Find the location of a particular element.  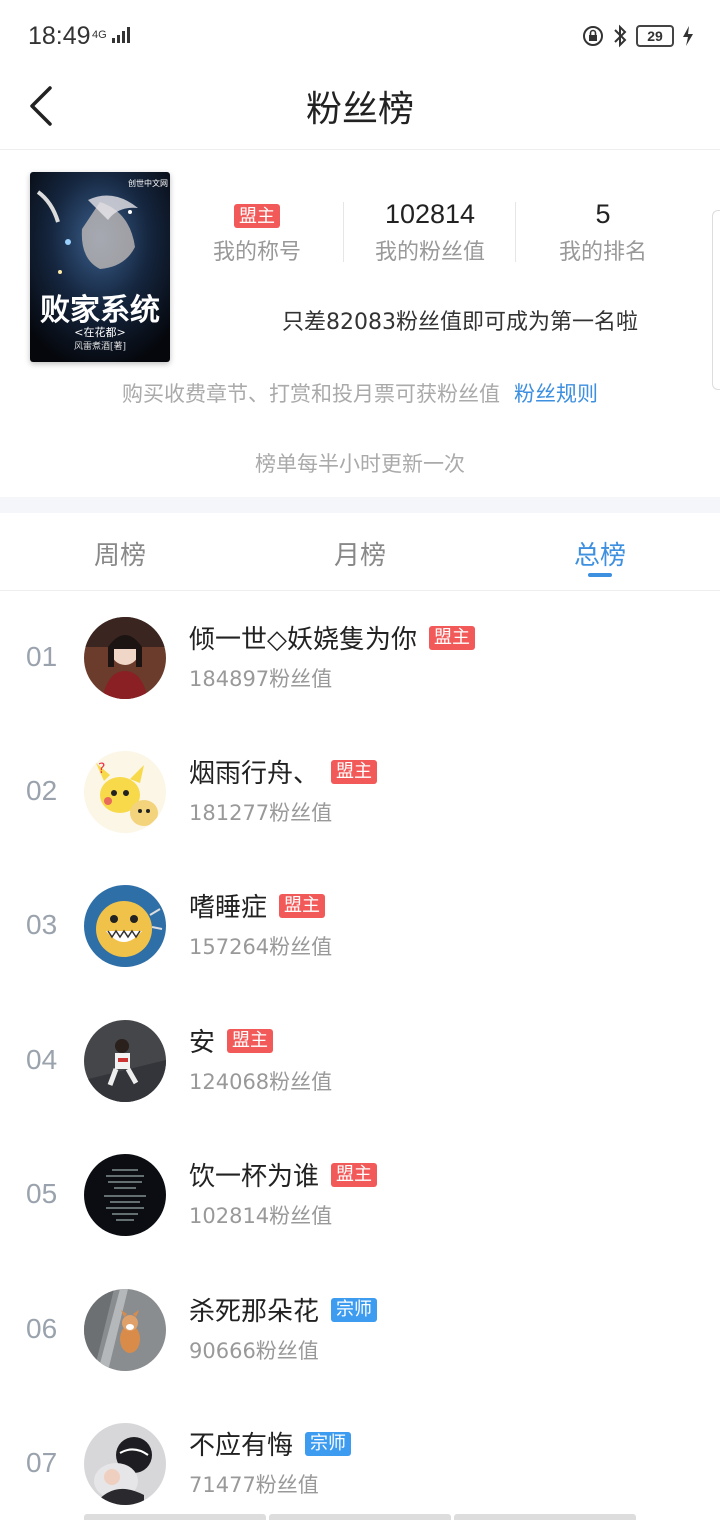

fan-score: 157264粉丝值 is located at coordinates (261, 947).